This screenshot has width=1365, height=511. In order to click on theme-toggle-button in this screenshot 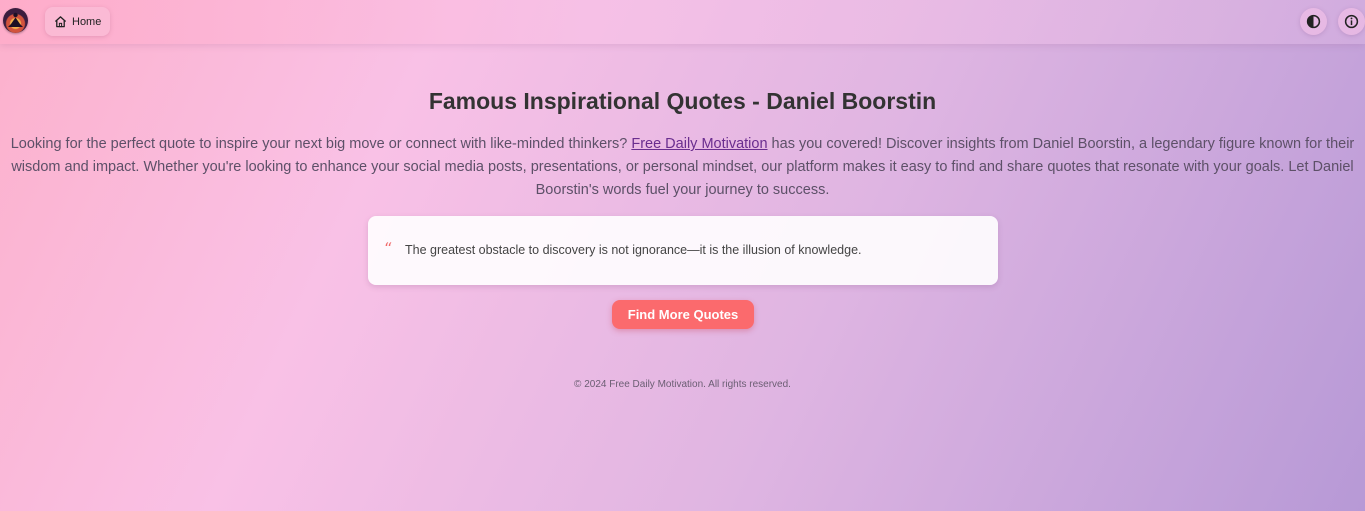, I will do `click(1313, 21)`.